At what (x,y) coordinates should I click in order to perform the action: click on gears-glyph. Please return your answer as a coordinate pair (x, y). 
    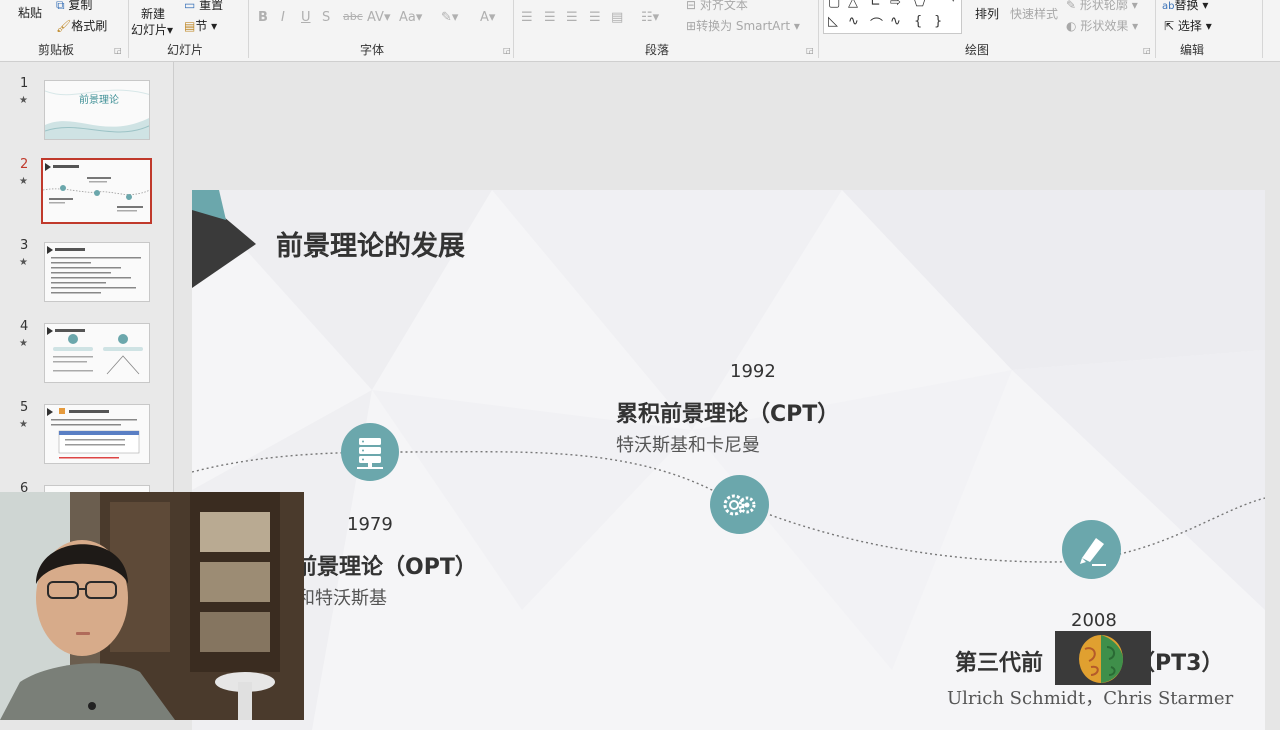
    Looking at the image, I should click on (739, 505).